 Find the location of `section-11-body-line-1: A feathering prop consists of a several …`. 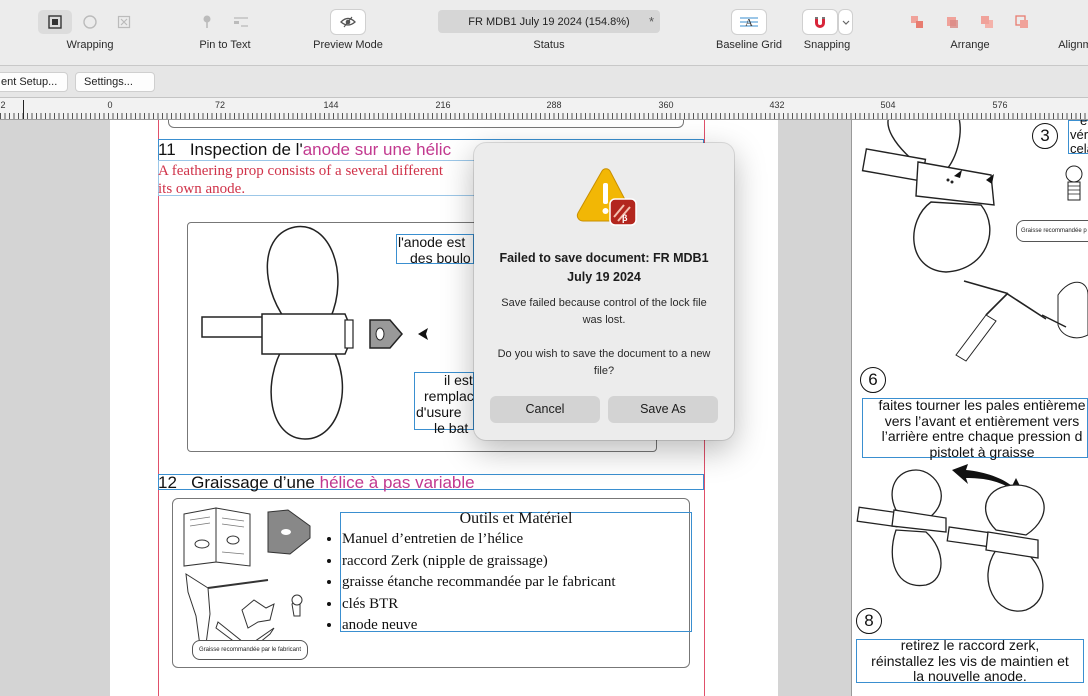

section-11-body-line-1: A feathering prop consists of a several … is located at coordinates (301, 171).